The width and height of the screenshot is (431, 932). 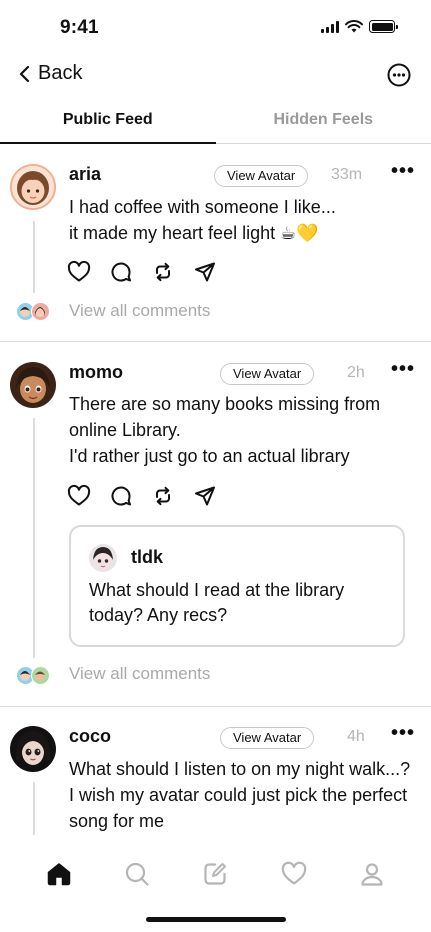 I want to click on battery-icon, so click(x=383, y=26).